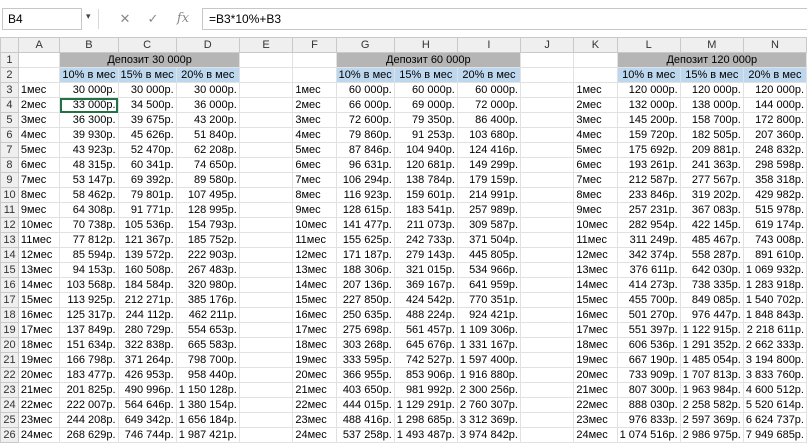  What do you see at coordinates (39, 300) in the screenshot?
I see `month-label-cell: 15мес` at bounding box center [39, 300].